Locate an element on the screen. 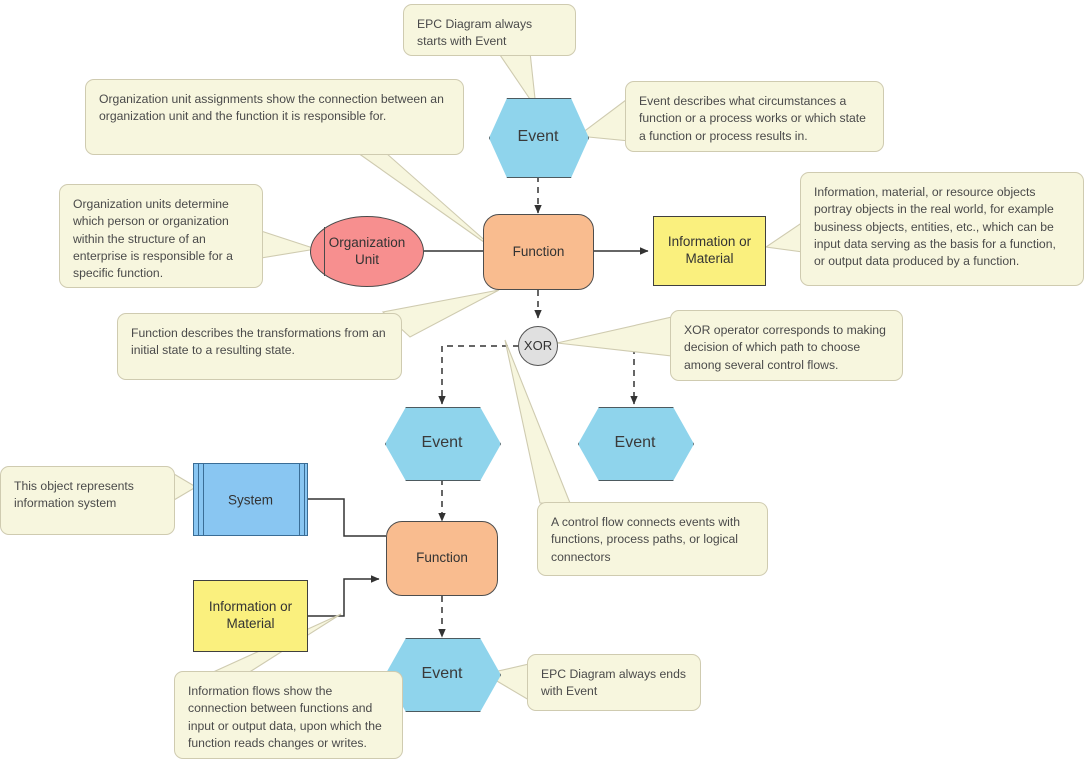 This screenshot has height=761, width=1087. node-material-top-label: Information or Material is located at coordinates (709, 250).